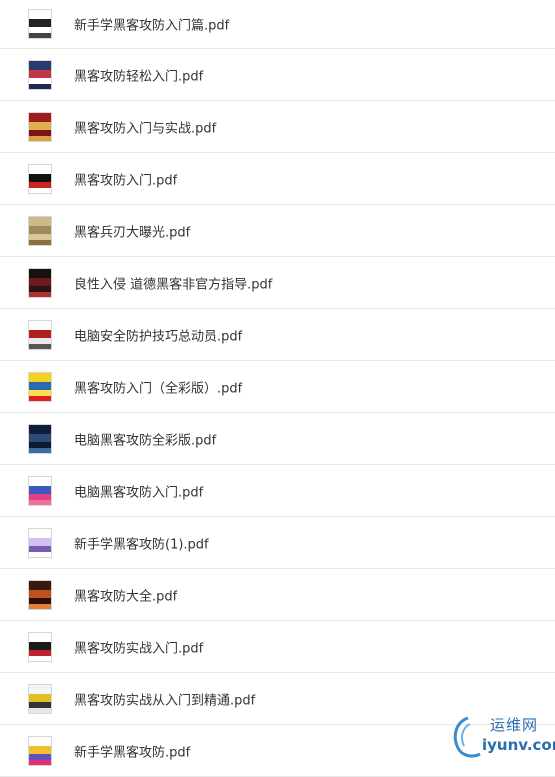 This screenshot has width=555, height=777. Describe the element at coordinates (514, 725) in the screenshot. I see `watermark-title: 运维网` at that location.